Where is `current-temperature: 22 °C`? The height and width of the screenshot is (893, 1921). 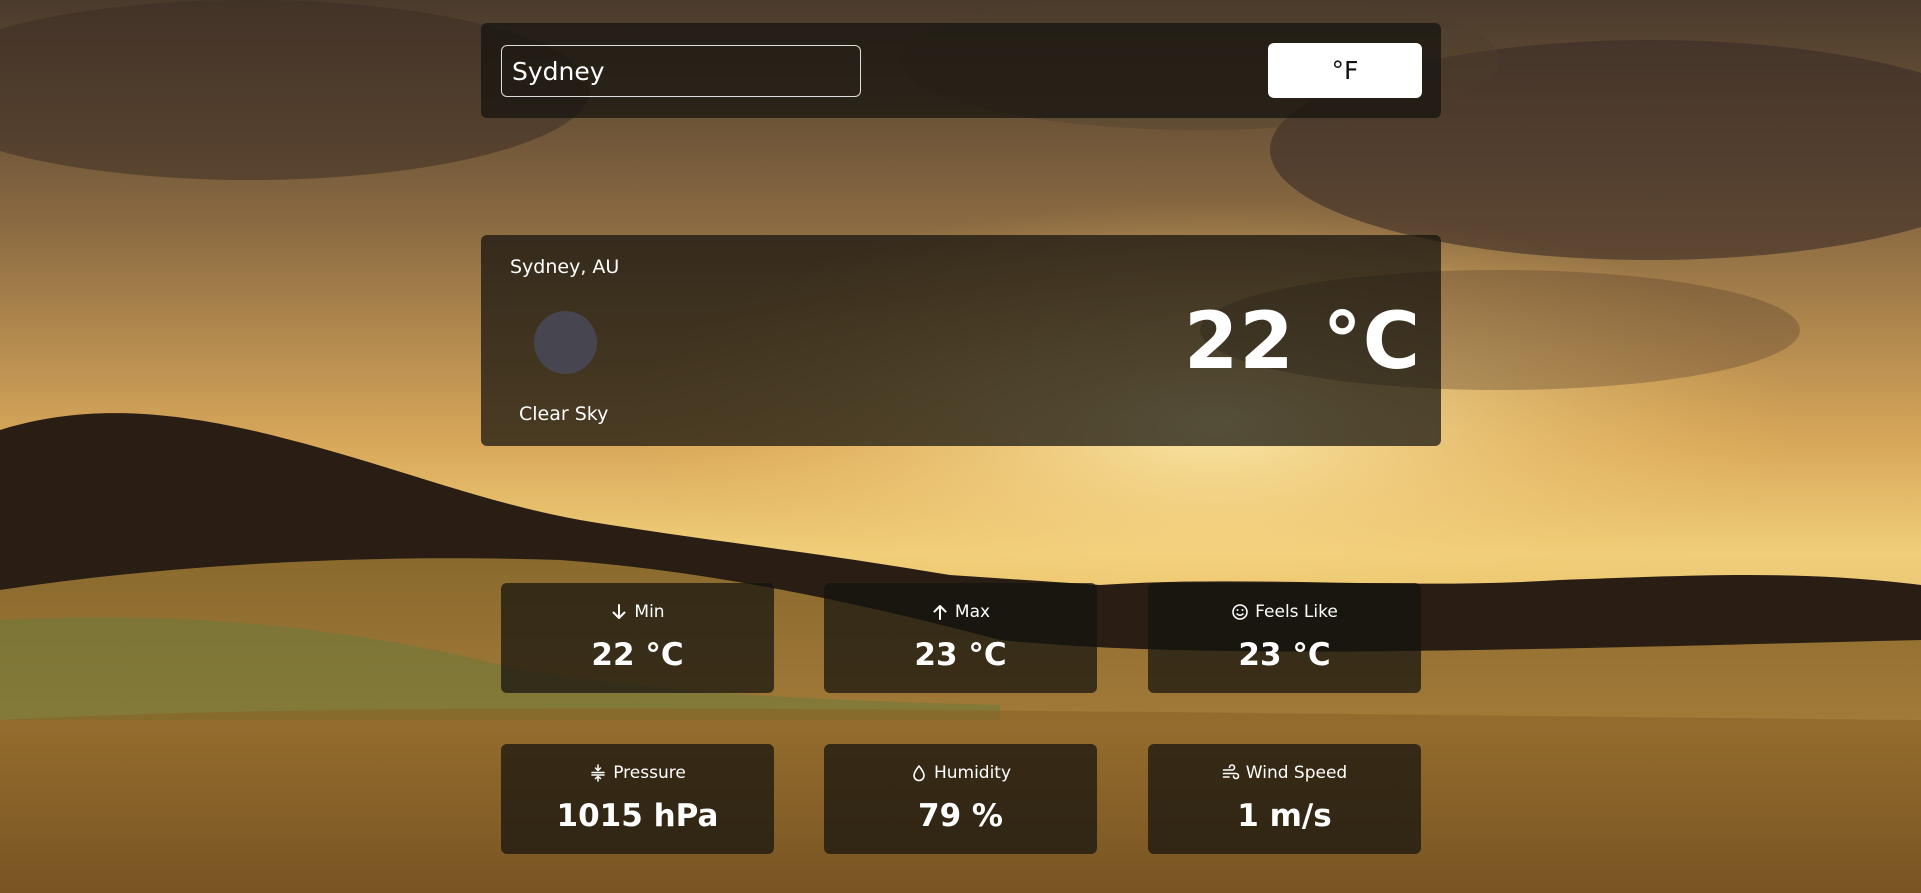
current-temperature: 22 °C is located at coordinates (1302, 342).